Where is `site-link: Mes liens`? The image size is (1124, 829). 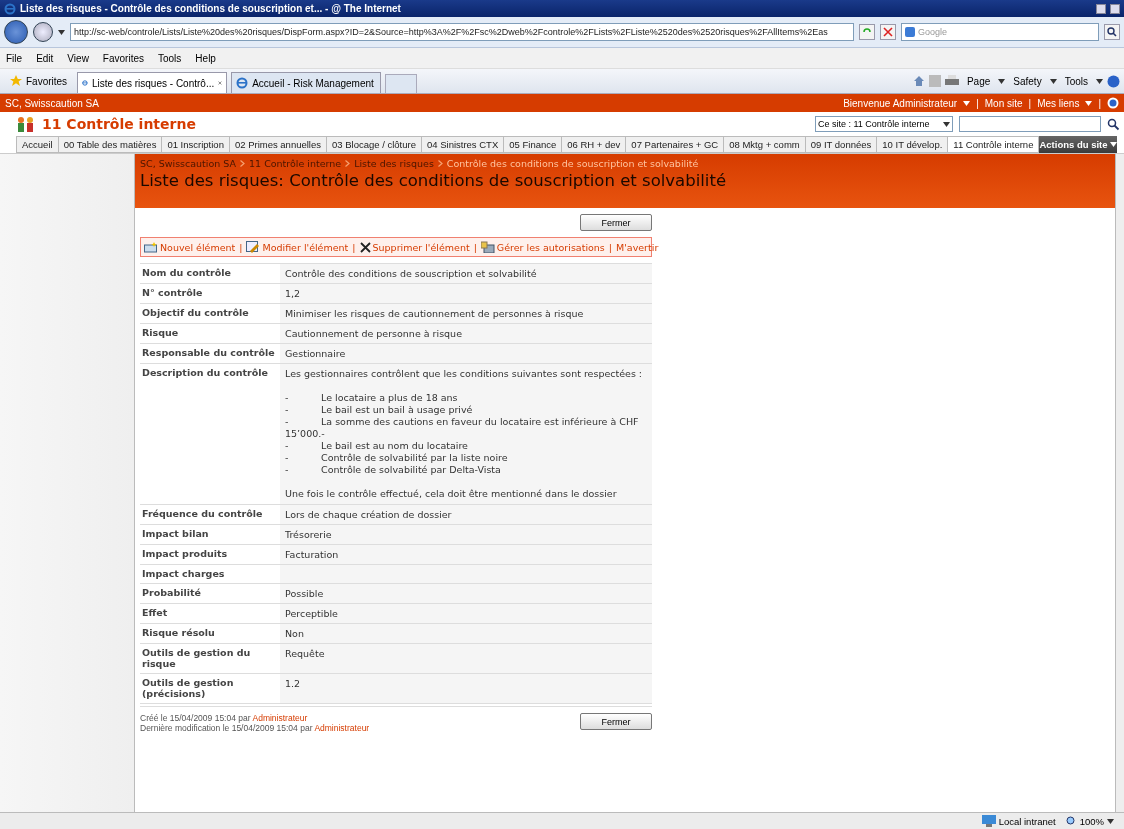 site-link: Mes liens is located at coordinates (1058, 103).